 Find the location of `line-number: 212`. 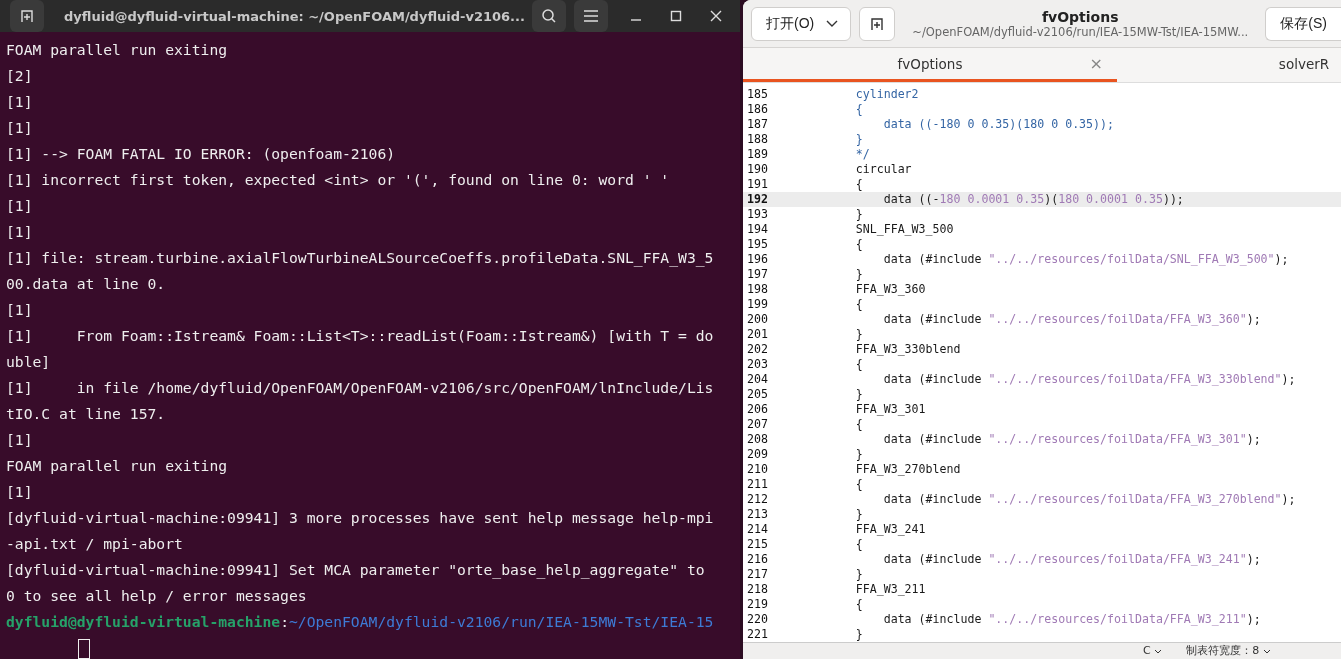

line-number: 212 is located at coordinates (757, 500).